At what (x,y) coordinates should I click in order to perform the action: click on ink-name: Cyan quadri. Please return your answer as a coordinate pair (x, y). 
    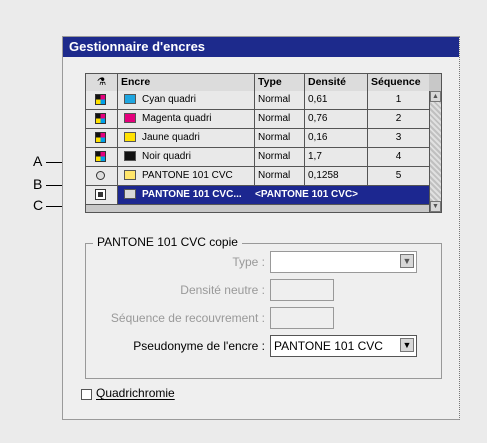
    Looking at the image, I should click on (169, 99).